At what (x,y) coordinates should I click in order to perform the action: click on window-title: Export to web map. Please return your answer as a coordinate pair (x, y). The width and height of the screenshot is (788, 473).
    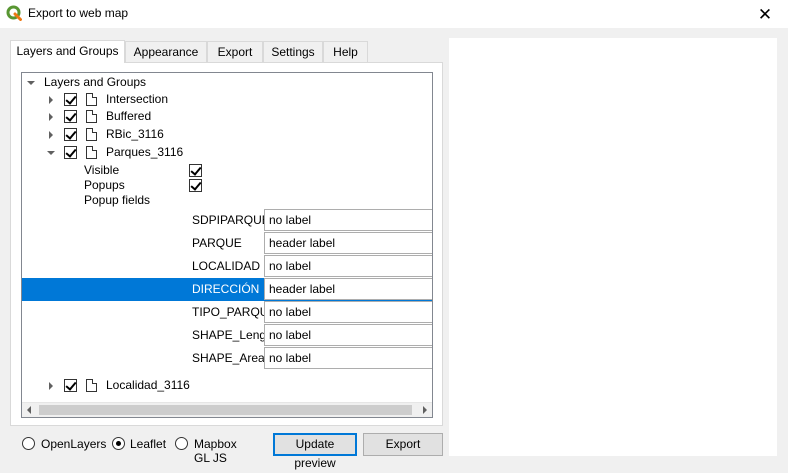
    Looking at the image, I should click on (78, 13).